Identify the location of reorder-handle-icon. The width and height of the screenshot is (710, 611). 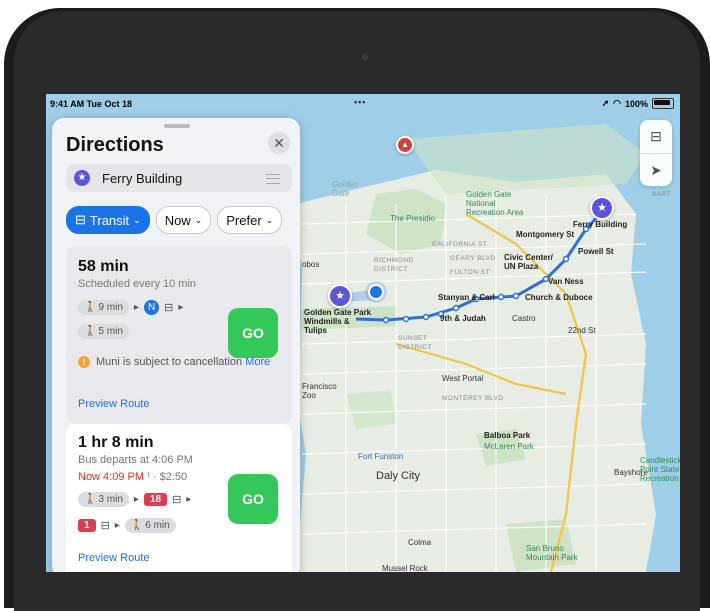
(273, 179).